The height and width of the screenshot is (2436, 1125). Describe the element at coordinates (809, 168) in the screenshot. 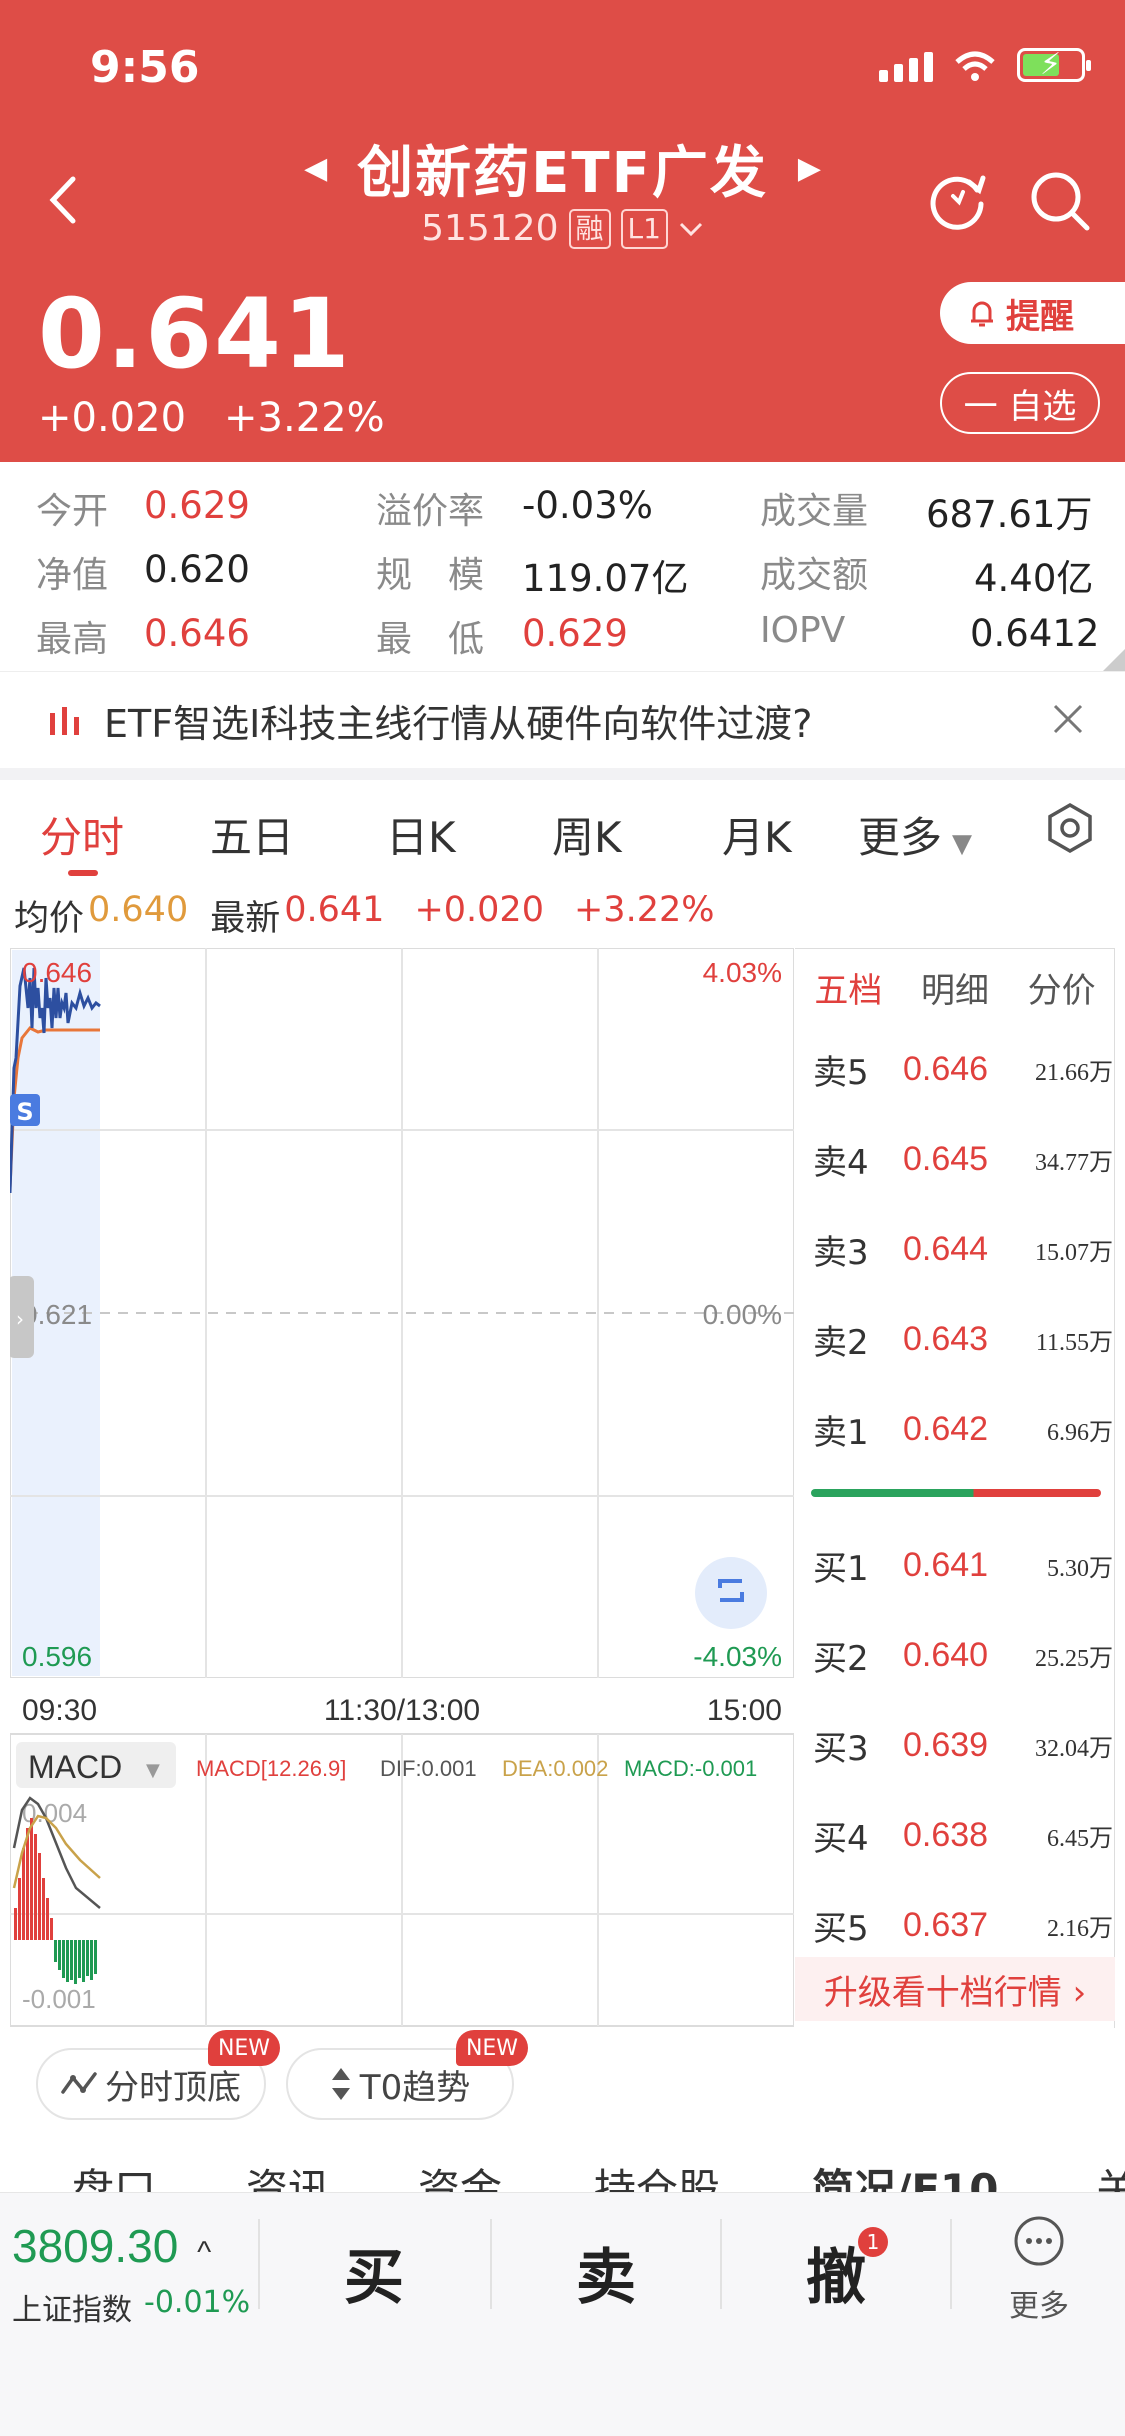

I see `next-stock-icon: ▶` at that location.